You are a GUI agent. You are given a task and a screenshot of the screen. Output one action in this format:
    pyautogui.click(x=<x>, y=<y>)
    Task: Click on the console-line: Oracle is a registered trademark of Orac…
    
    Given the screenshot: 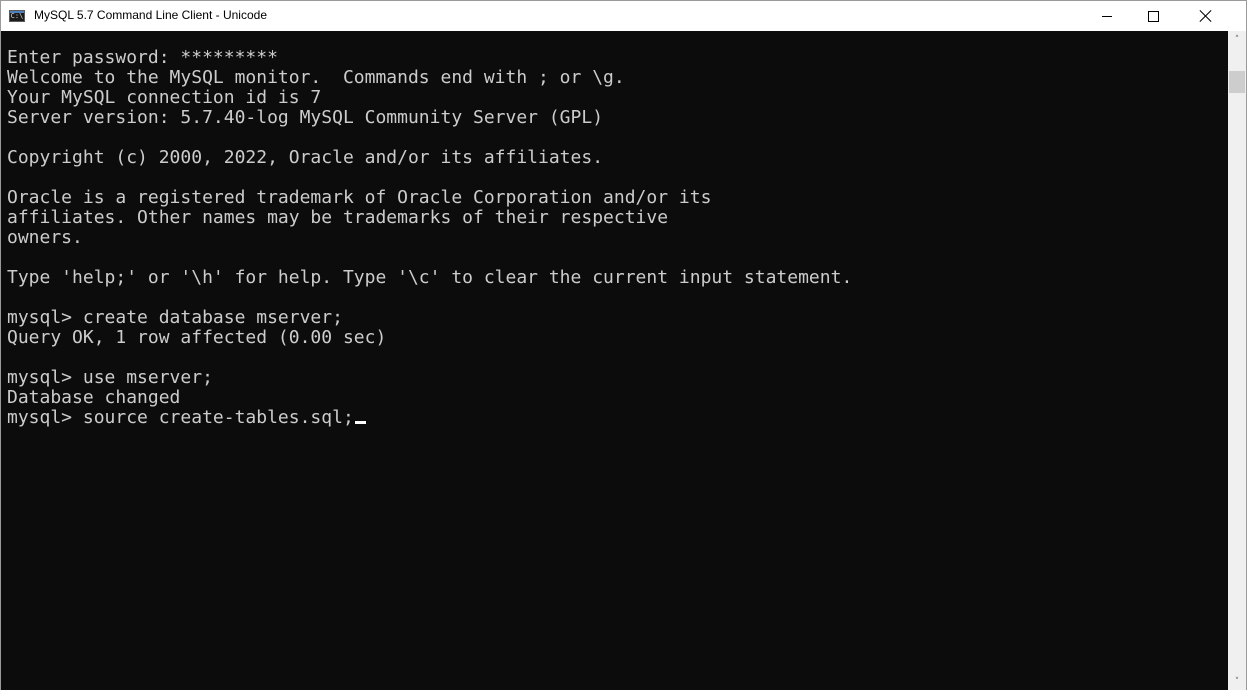 What is the action you would take?
    pyautogui.click(x=359, y=197)
    